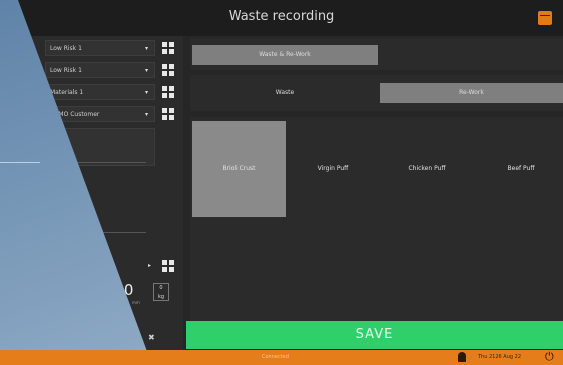 Image resolution: width=563 pixels, height=365 pixels. Describe the element at coordinates (161, 292) in the screenshot. I see `tare-button: 0 kg` at that location.